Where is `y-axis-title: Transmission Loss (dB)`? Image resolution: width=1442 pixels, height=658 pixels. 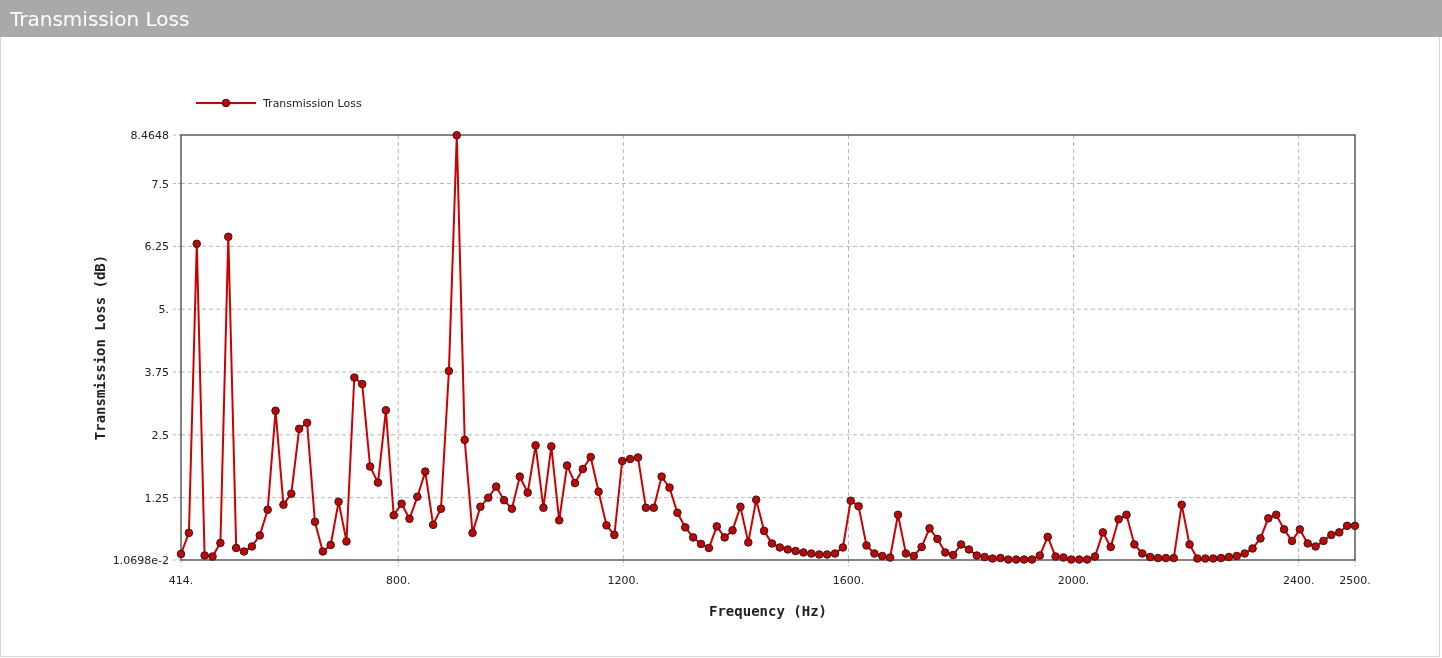
y-axis-title: Transmission Loss (dB) is located at coordinates (100, 347).